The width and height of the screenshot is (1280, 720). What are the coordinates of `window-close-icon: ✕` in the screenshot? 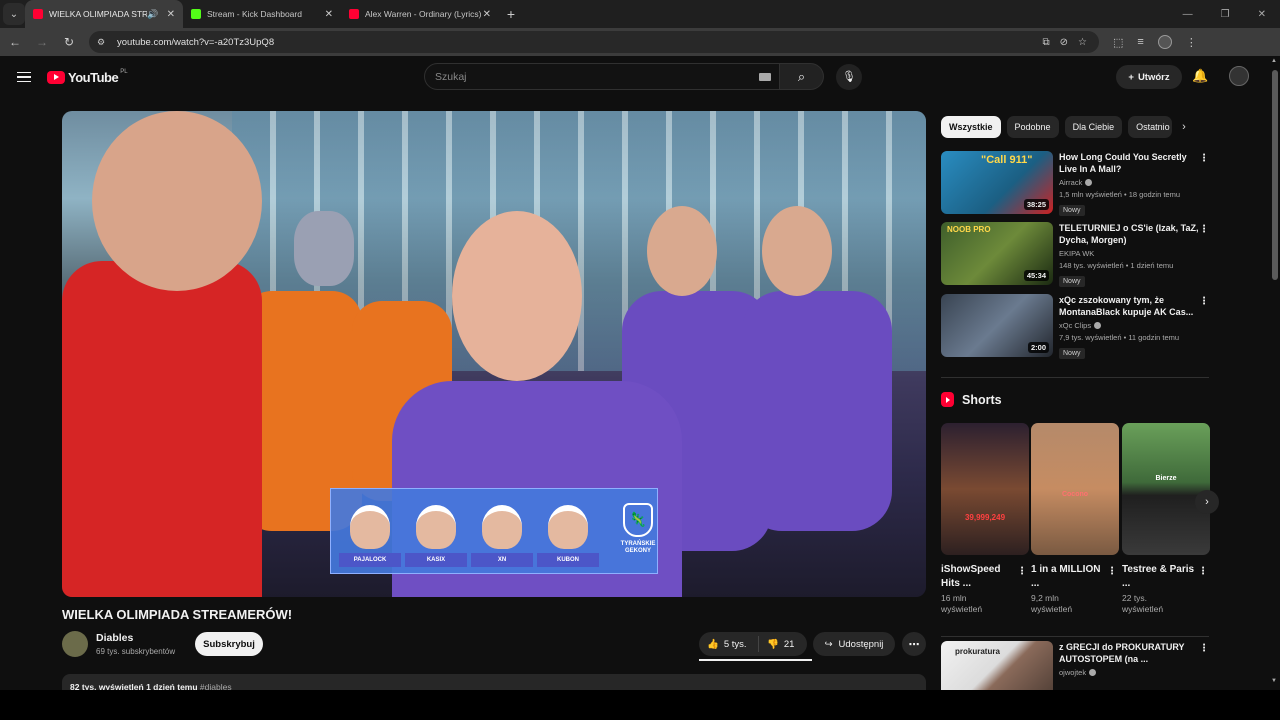 It's located at (1262, 14).